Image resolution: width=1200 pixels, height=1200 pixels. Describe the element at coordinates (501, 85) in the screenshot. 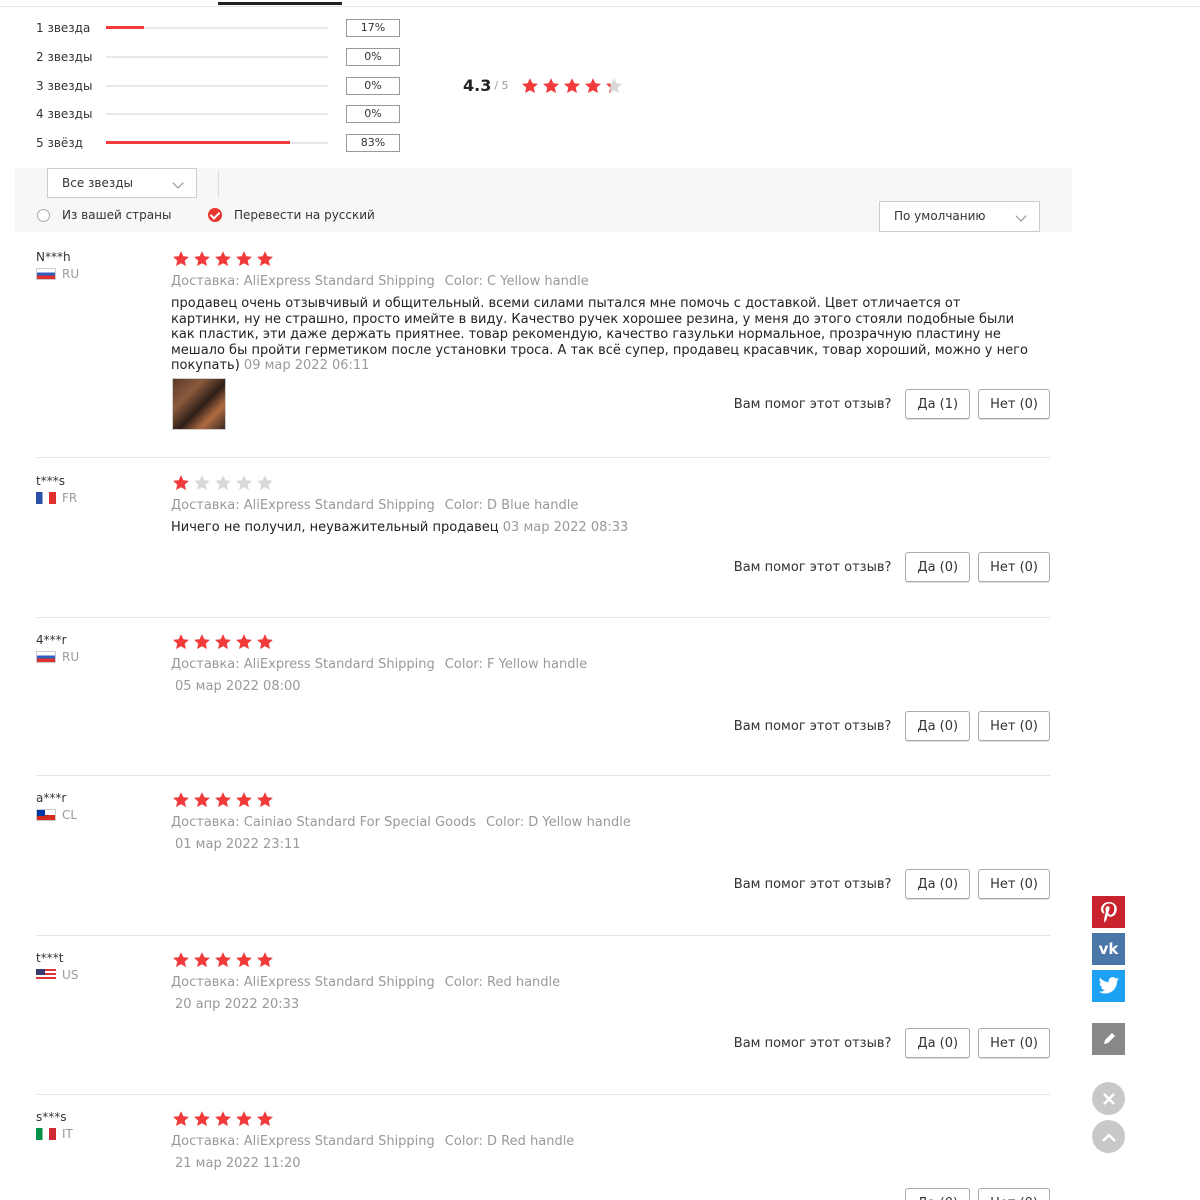

I see `average-out-of: / 5` at that location.